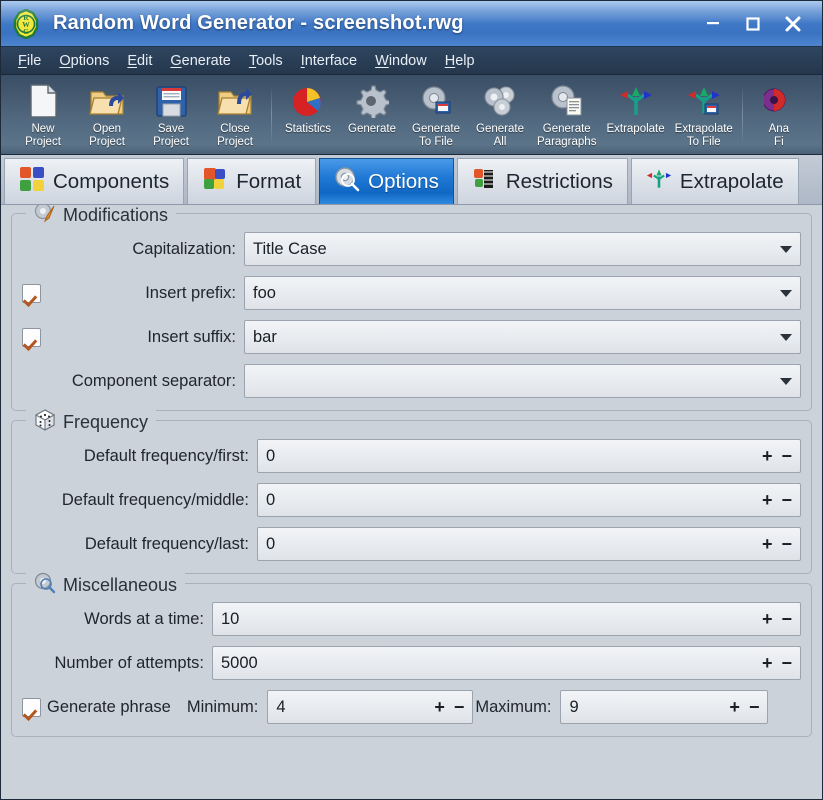  I want to click on row-insert-prefix: Insert prefix: foo, so click(411, 293).